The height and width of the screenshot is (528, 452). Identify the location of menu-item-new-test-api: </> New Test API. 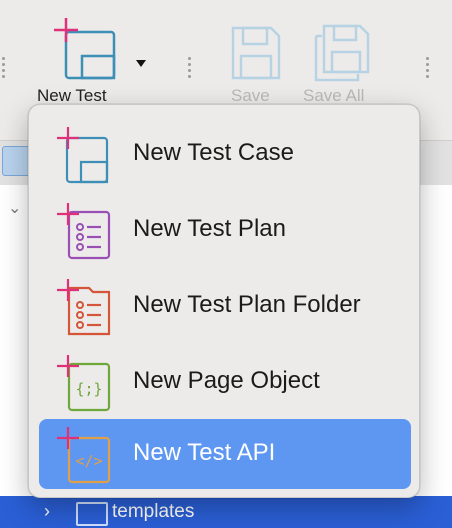
(225, 454).